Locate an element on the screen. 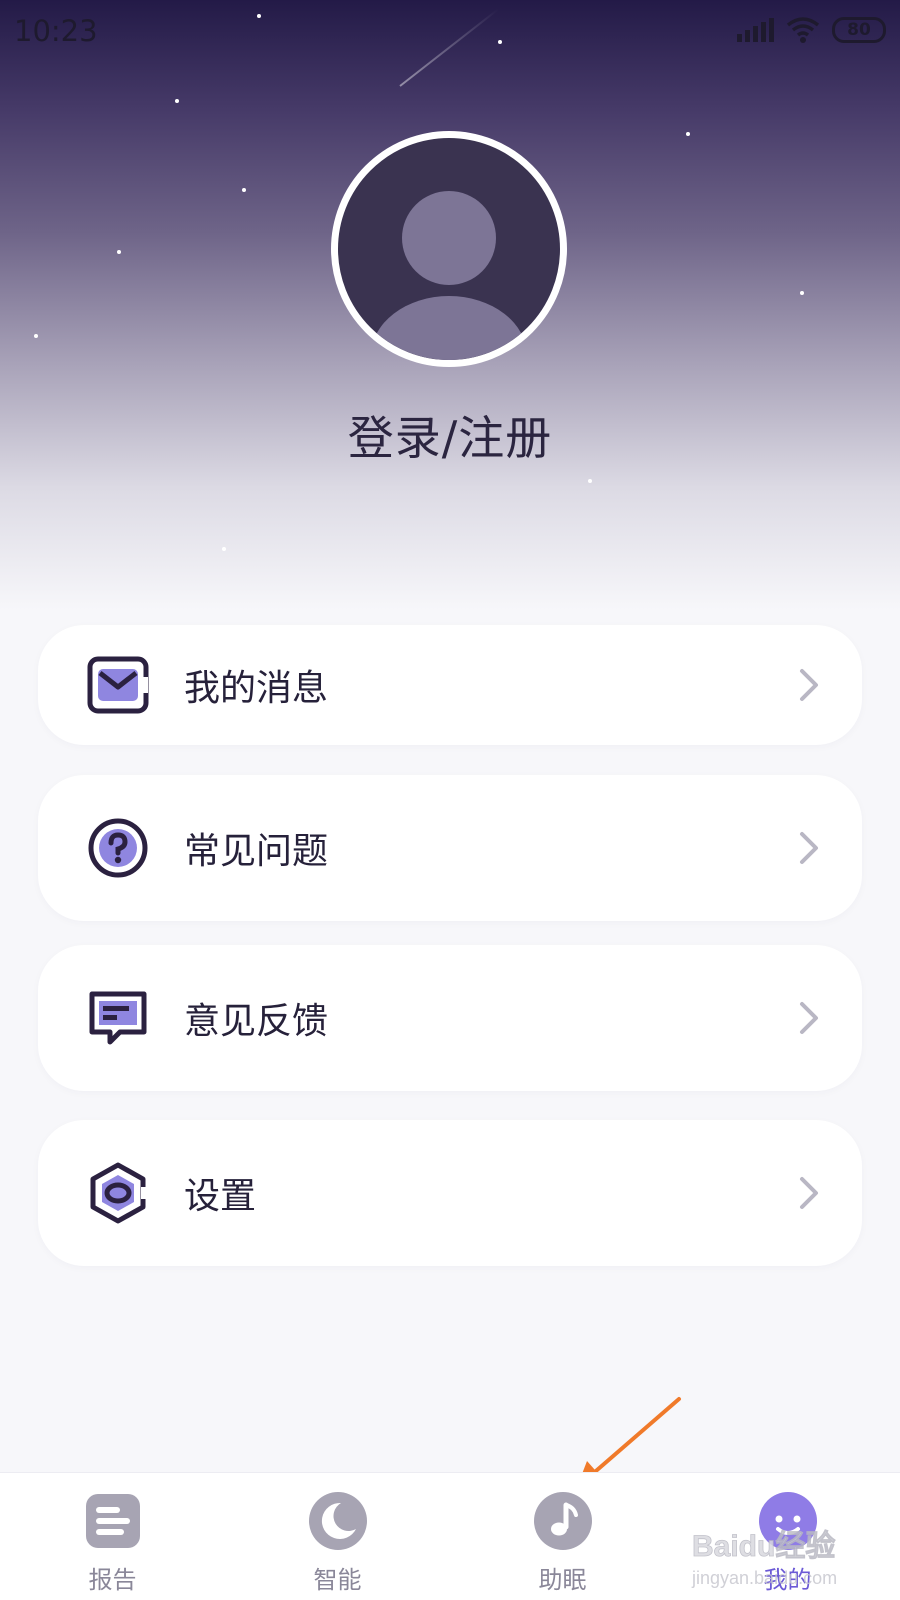  login-register-link: 登录/注册 is located at coordinates (450, 435).